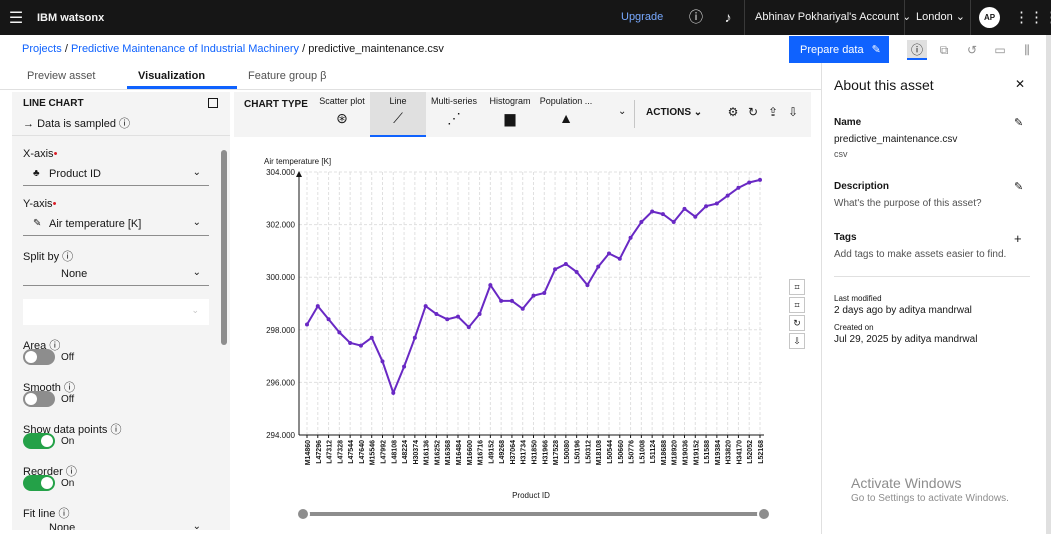 This screenshot has height=534, width=1051. Describe the element at coordinates (773, 112) in the screenshot. I see `share-icon: ⇪` at that location.